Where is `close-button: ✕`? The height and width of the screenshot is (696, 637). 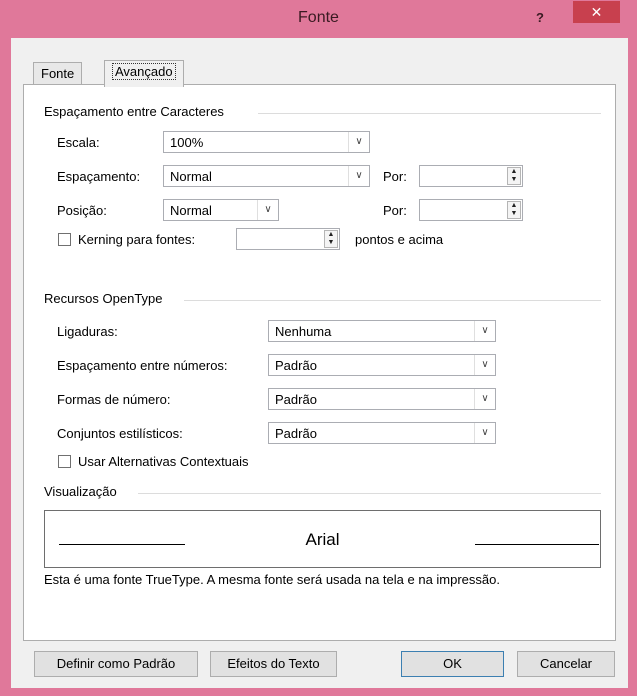
close-button: ✕ is located at coordinates (596, 12).